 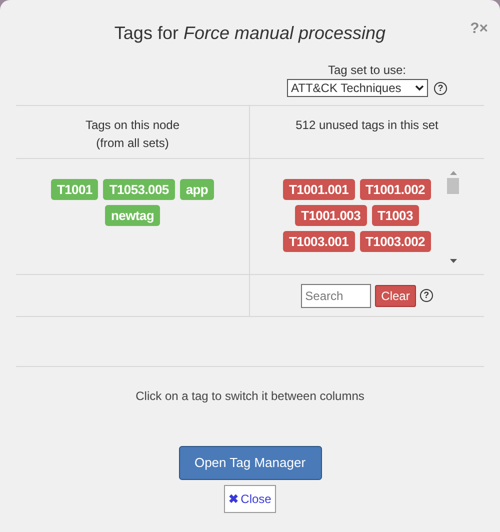 What do you see at coordinates (395, 189) in the screenshot?
I see `tag-chip: T1001.002` at bounding box center [395, 189].